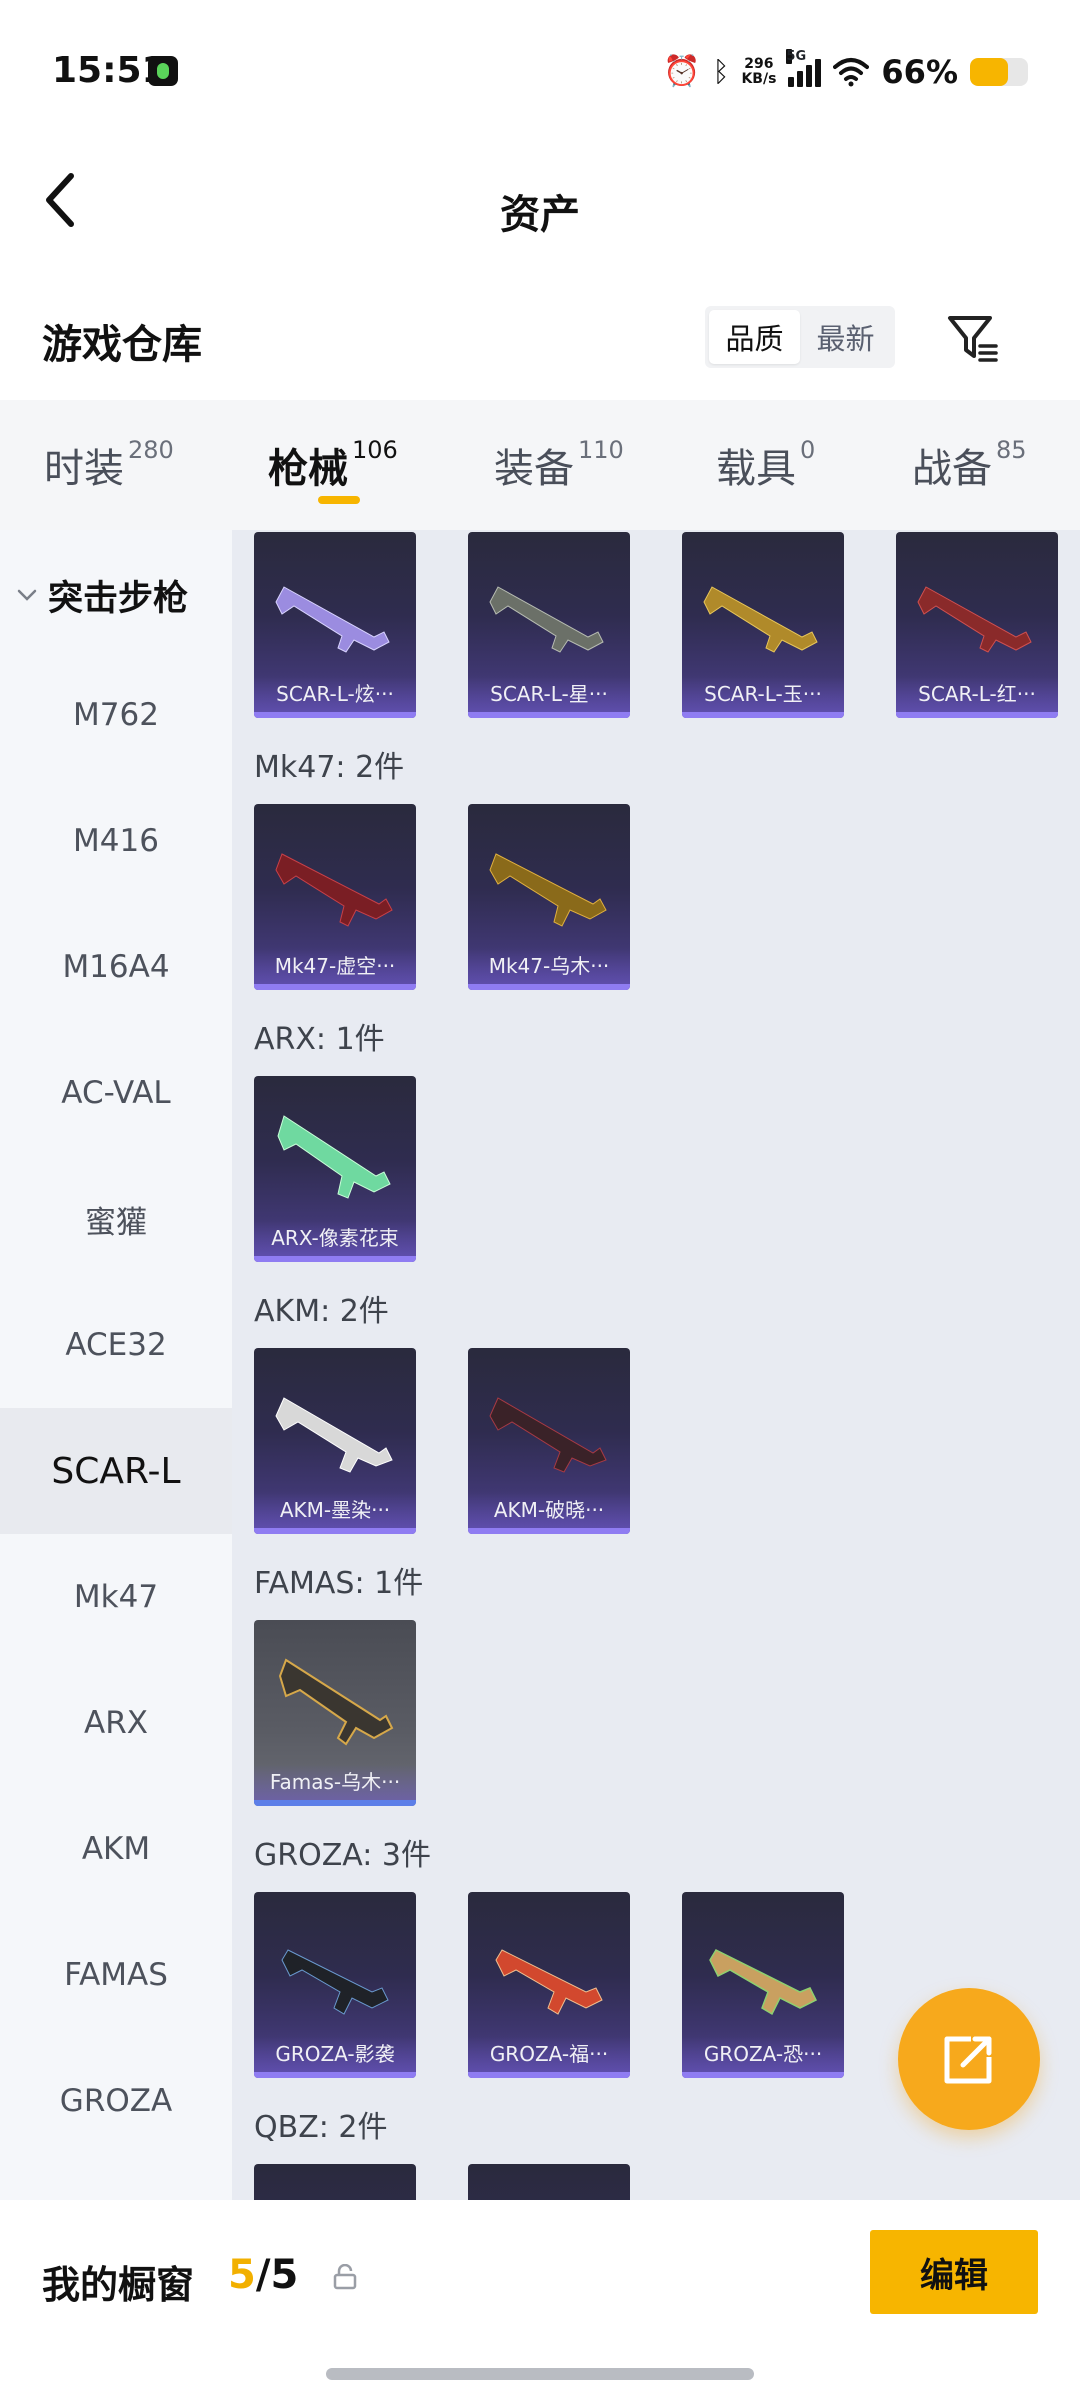 The image size is (1080, 2400). I want to click on weapon-card: Famas-乌木···, so click(335, 1713).